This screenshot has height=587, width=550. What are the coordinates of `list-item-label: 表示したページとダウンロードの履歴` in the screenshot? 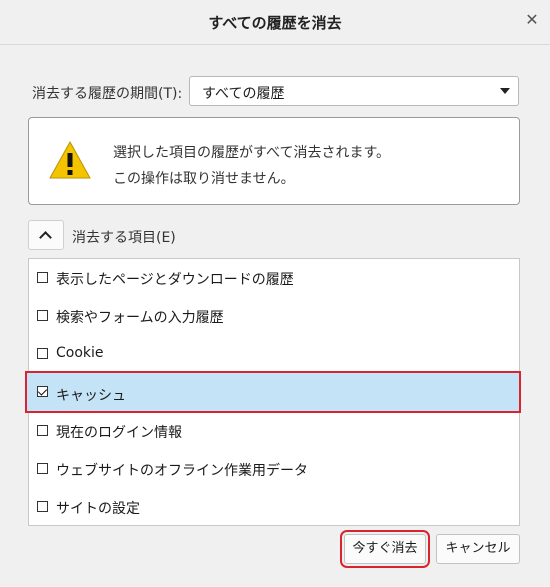 It's located at (175, 280).